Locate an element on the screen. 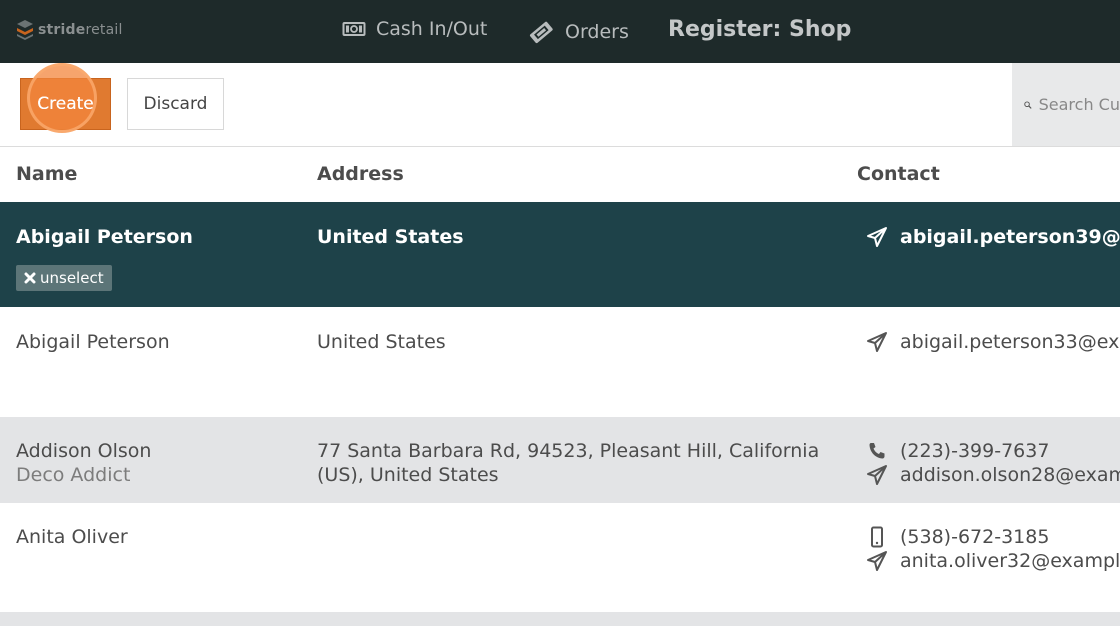 Image resolution: width=1120 pixels, height=626 pixels. customer-contact: (223)-399-7637 addison.olson28@examp is located at coordinates (993, 463).